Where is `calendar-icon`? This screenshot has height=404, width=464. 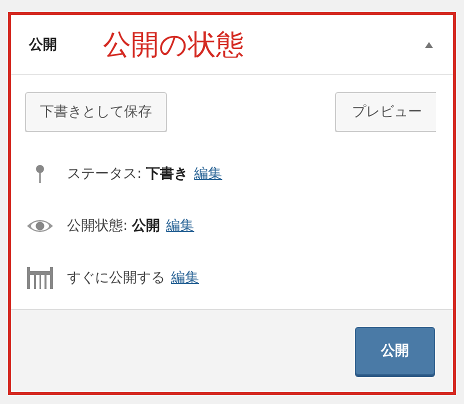 calendar-icon is located at coordinates (40, 278).